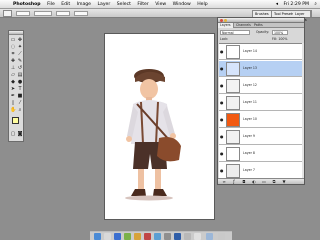 Image resolution: width=320 pixels, height=240 pixels. What do you see at coordinates (224, 182) in the screenshot?
I see `link-icon: ∞` at bounding box center [224, 182].